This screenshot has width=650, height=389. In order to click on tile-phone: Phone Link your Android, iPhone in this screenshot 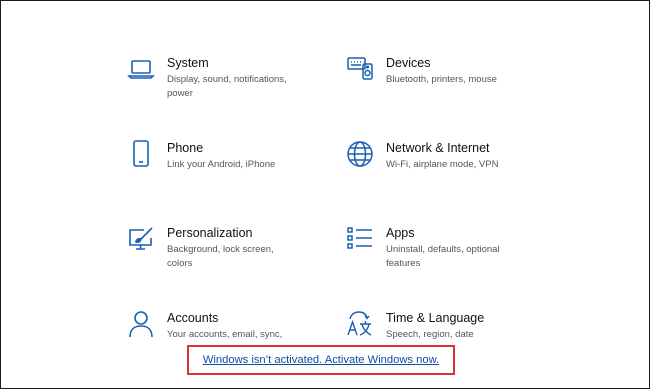, I will do `click(212, 155)`.